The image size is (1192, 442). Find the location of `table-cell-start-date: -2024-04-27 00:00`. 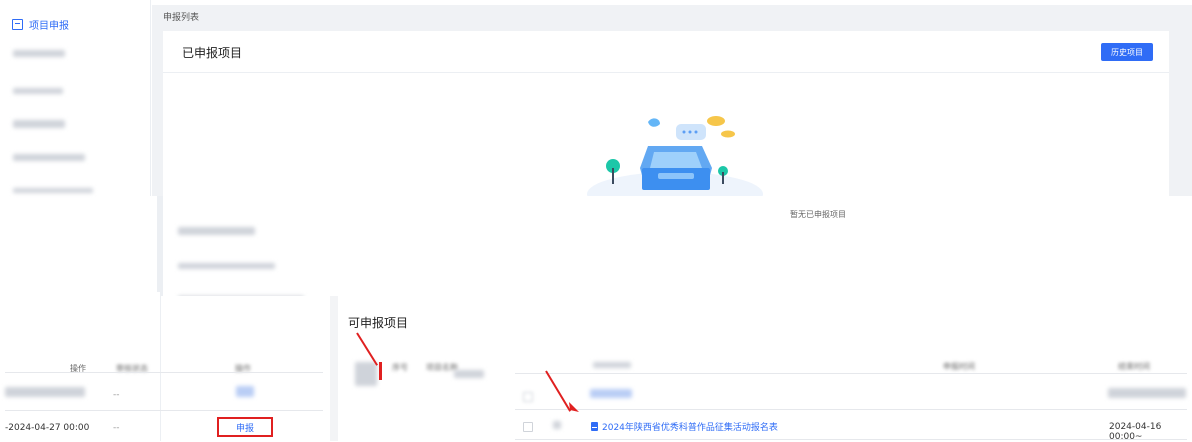

table-cell-start-date: -2024-04-27 00:00 is located at coordinates (47, 428).